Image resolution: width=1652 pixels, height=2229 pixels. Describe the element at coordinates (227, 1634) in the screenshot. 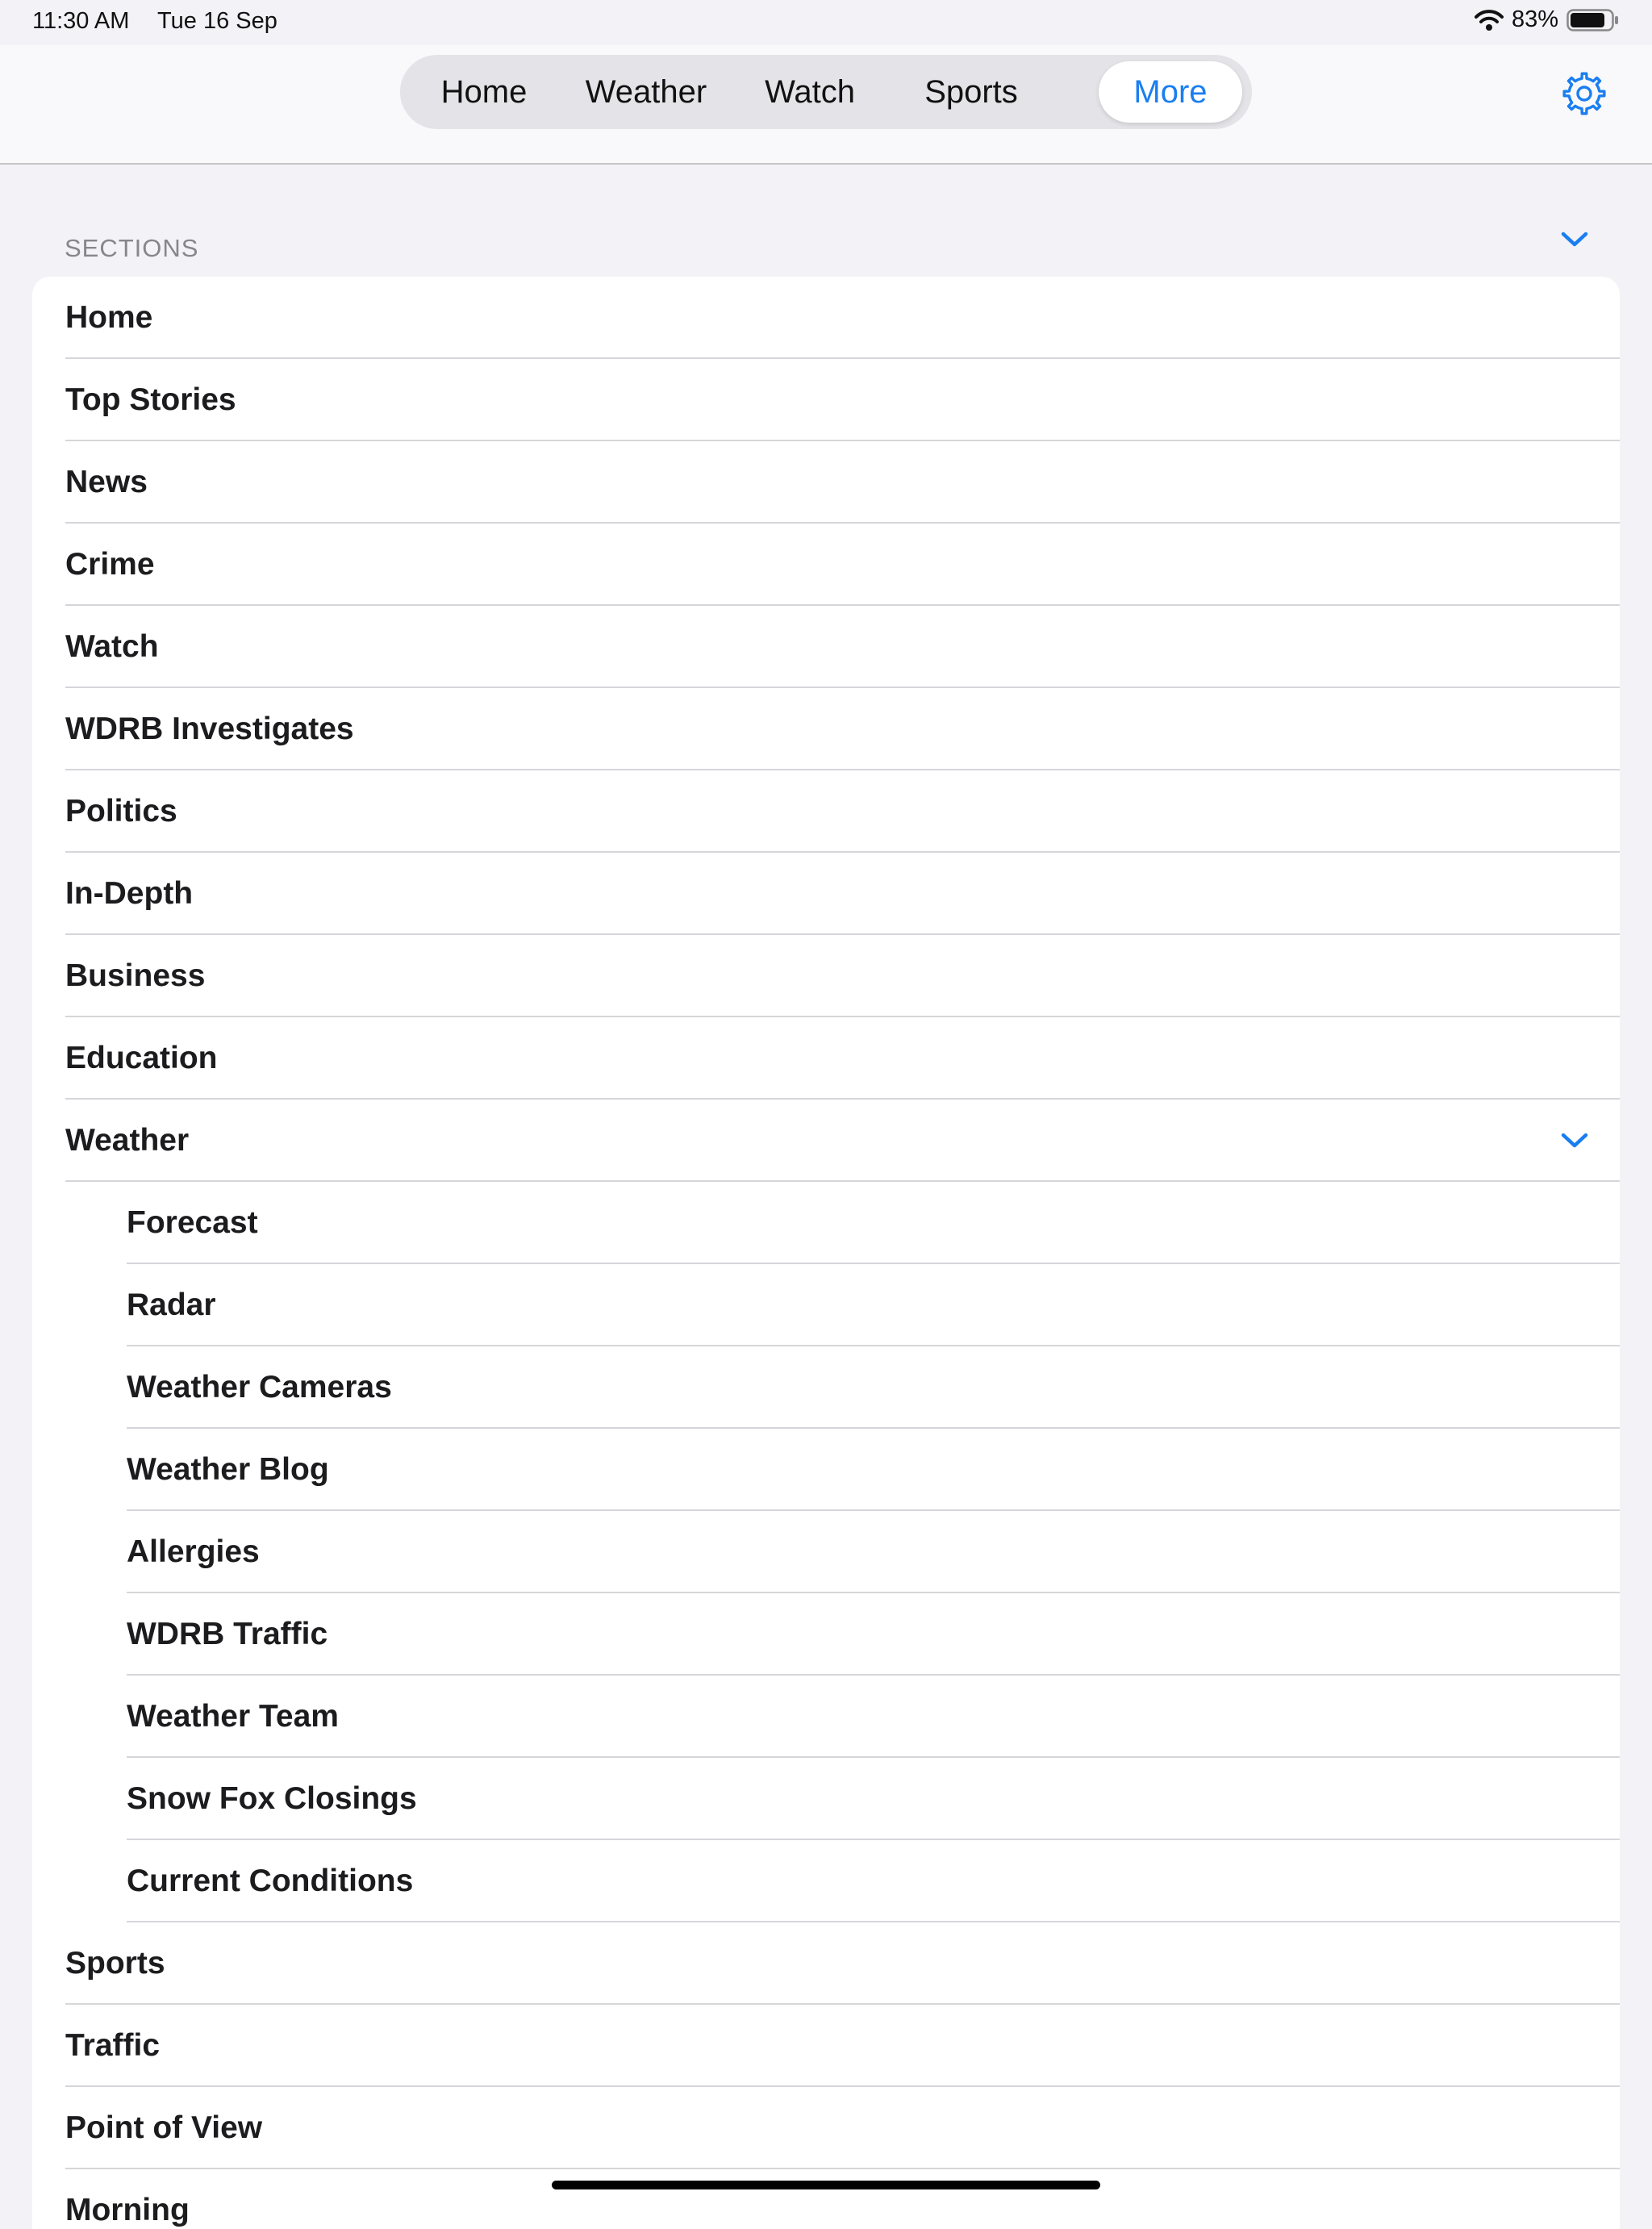

I see `section-item-label: WDRB Traffic` at that location.